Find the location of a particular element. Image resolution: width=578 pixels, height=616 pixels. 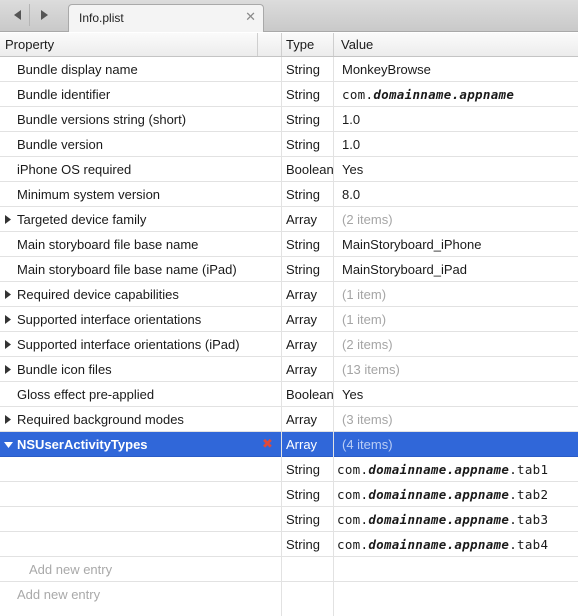

tab-title: Info.plist is located at coordinates (101, 18).